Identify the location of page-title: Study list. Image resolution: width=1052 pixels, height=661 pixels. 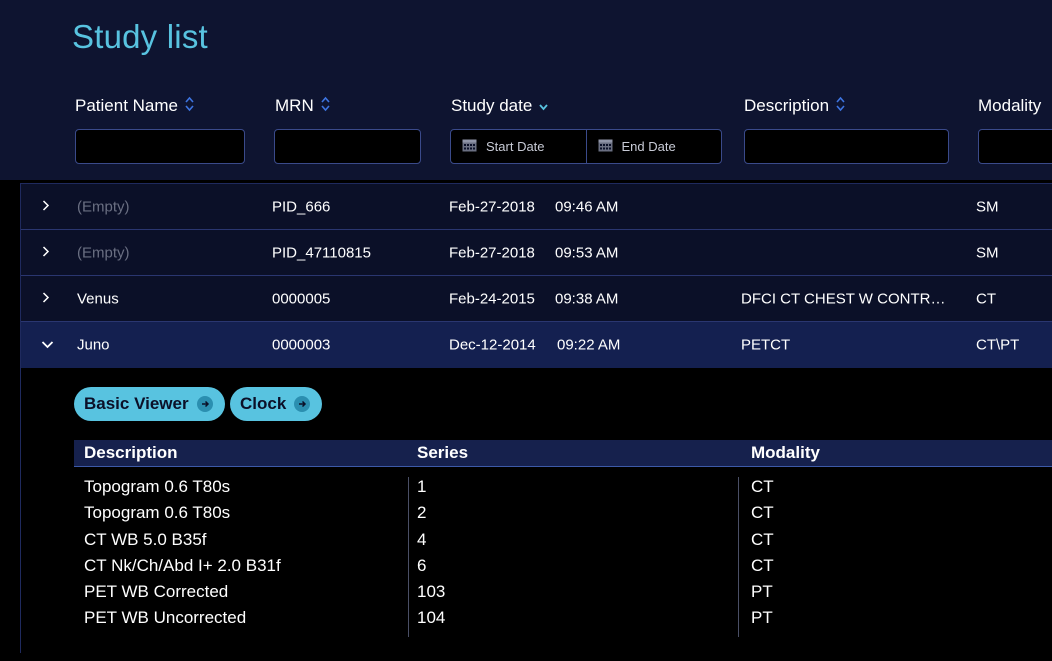
(140, 36).